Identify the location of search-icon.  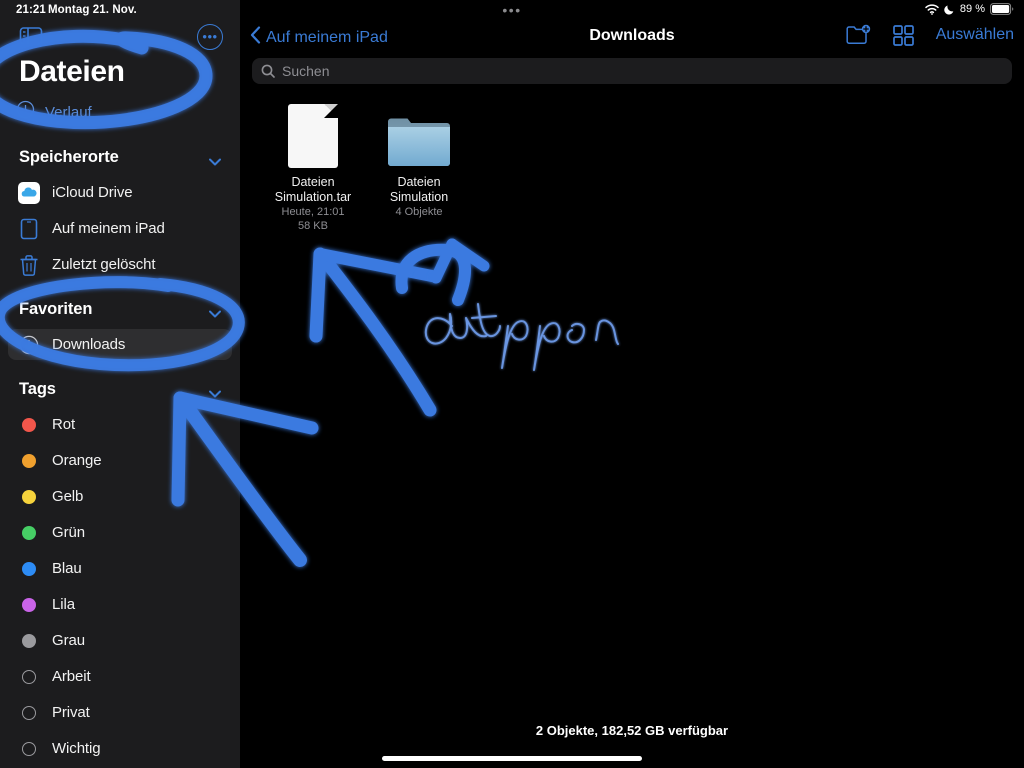
(268, 71).